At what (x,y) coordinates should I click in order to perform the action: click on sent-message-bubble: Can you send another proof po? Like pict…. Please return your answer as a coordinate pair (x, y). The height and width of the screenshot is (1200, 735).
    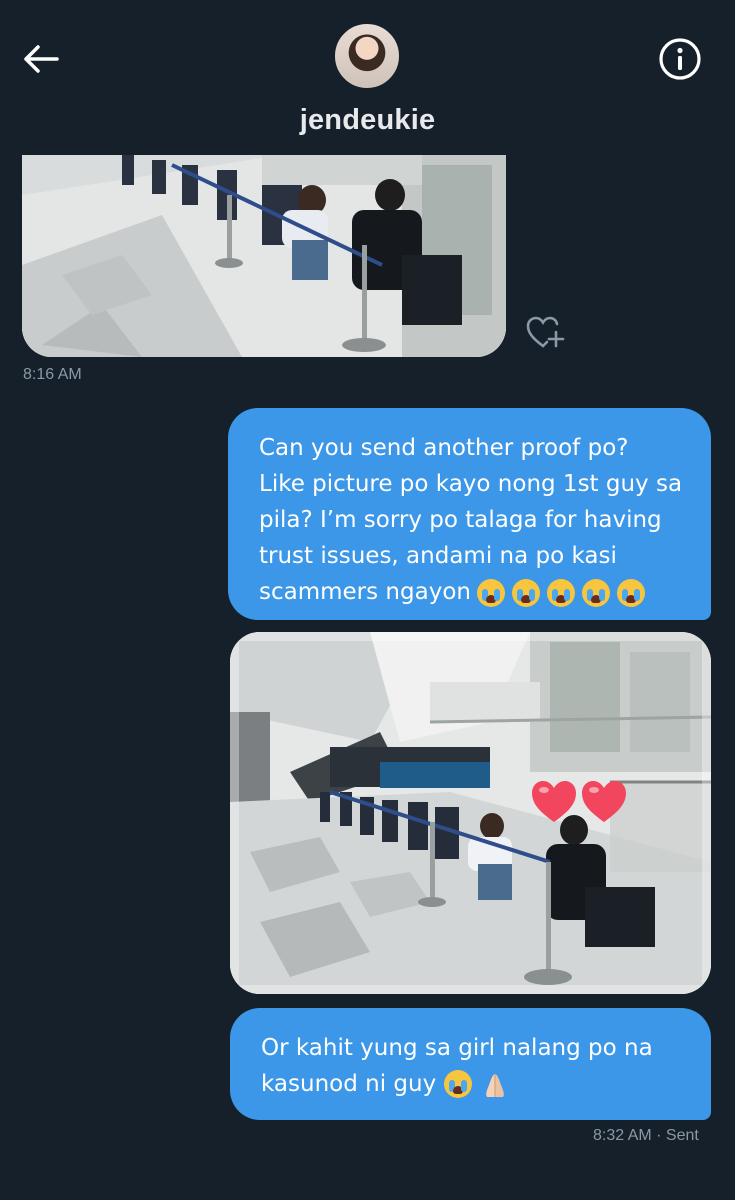
    Looking at the image, I should click on (469, 514).